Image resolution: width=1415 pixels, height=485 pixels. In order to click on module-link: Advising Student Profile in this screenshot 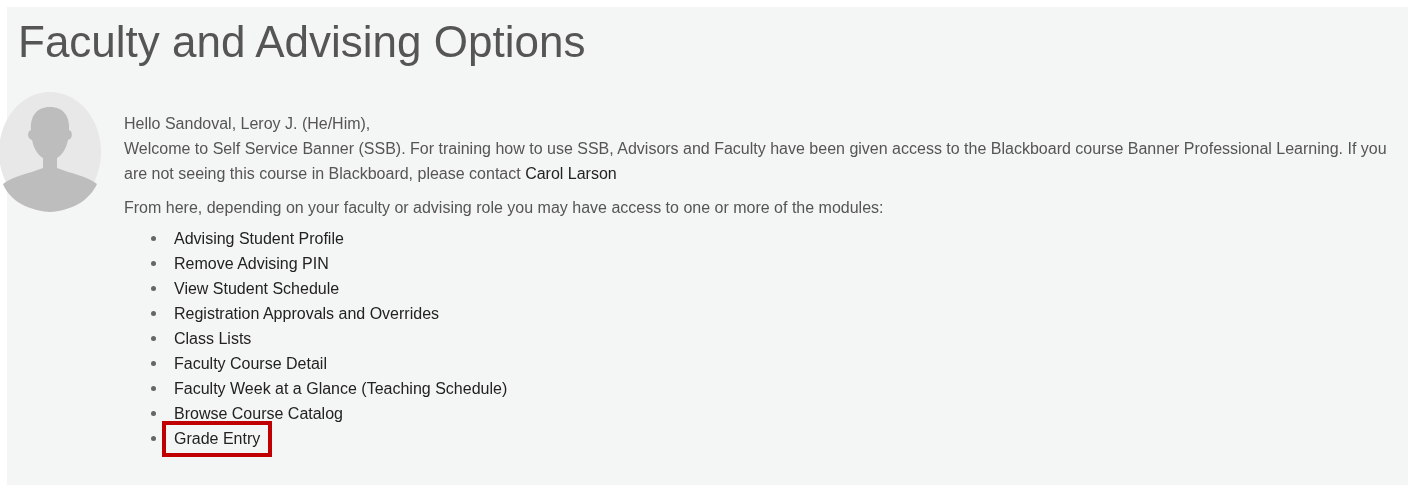, I will do `click(259, 238)`.